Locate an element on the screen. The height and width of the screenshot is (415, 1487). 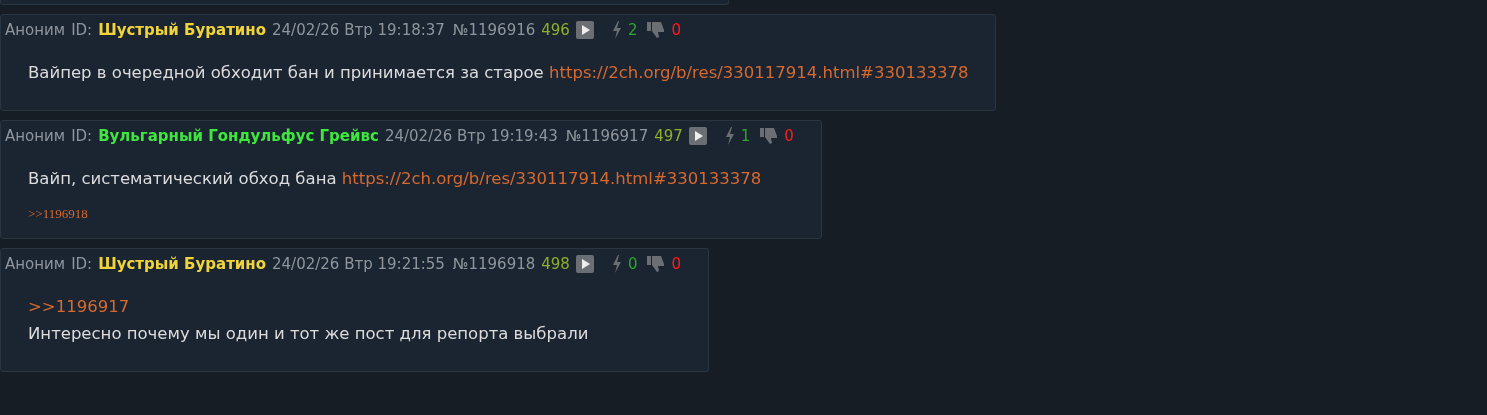
post-date: 24/02/26 Втр 19:19:43 is located at coordinates (471, 136).